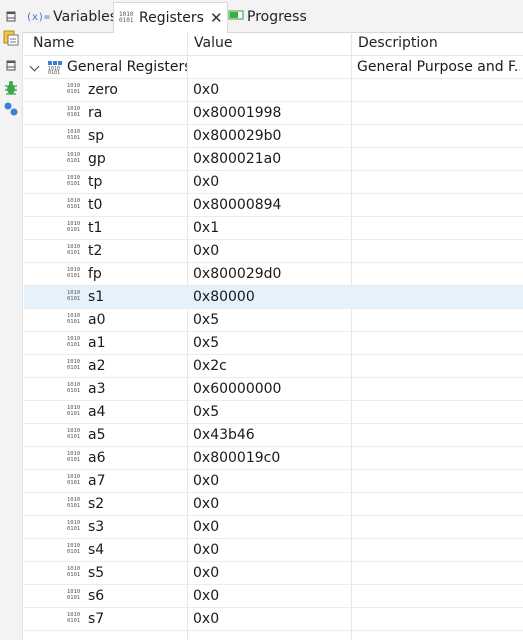  I want to click on table-row: 1010 0101 a5 0x43b46, so click(273, 435).